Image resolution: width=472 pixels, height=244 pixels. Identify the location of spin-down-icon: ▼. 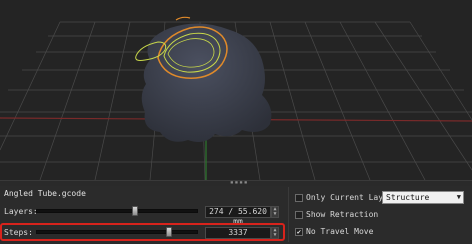
(275, 214).